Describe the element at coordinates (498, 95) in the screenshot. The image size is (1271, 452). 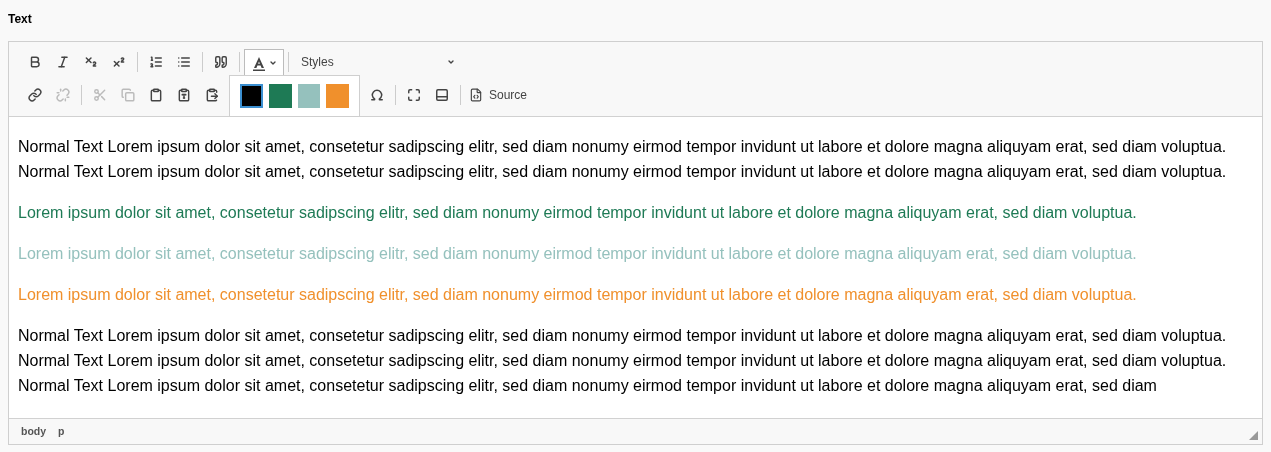
I see `source-button: Source` at that location.